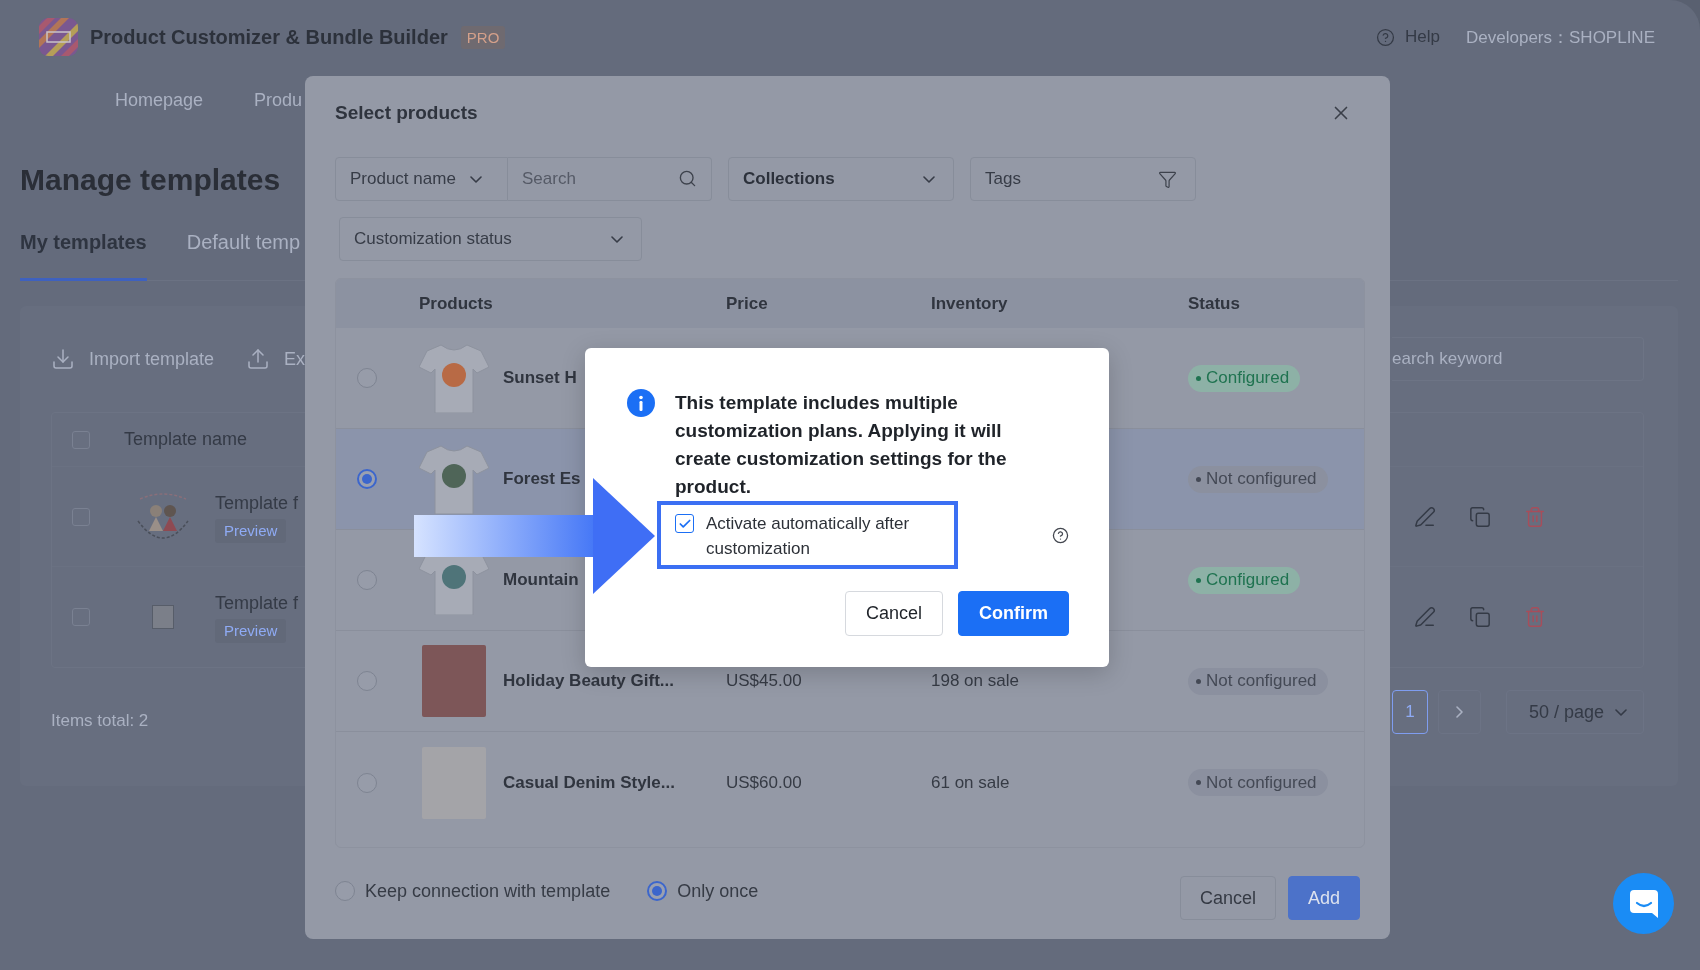 This screenshot has height=970, width=1700. I want to click on next-page-button, so click(1459, 712).